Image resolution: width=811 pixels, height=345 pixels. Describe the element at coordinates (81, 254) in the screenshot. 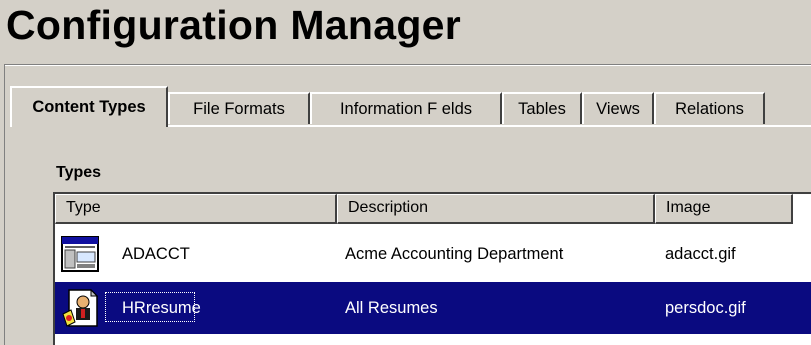

I see `window-document-icon` at that location.